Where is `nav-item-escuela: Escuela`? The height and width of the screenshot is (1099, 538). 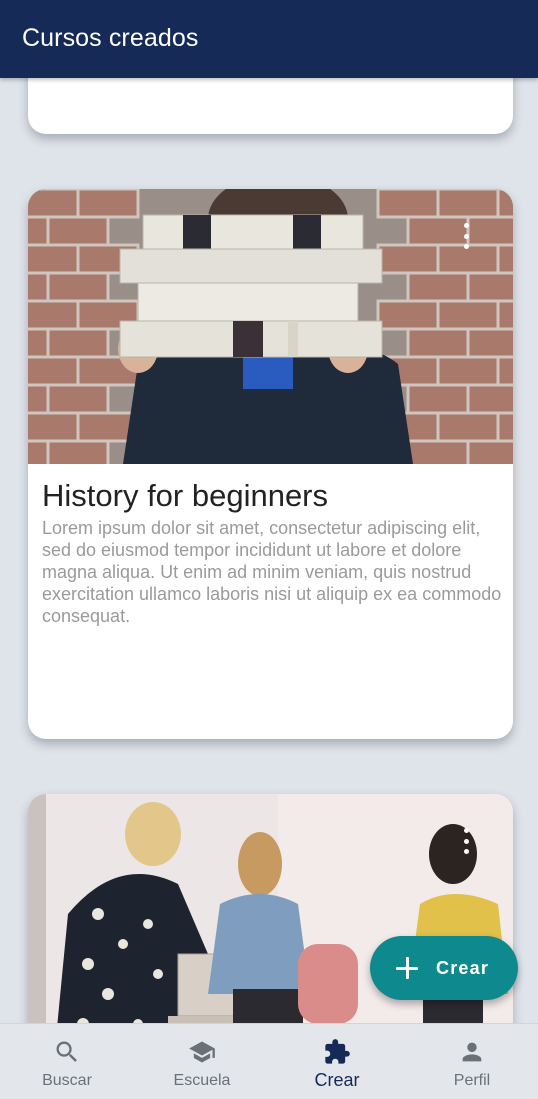
nav-item-escuela: Escuela is located at coordinates (202, 1061).